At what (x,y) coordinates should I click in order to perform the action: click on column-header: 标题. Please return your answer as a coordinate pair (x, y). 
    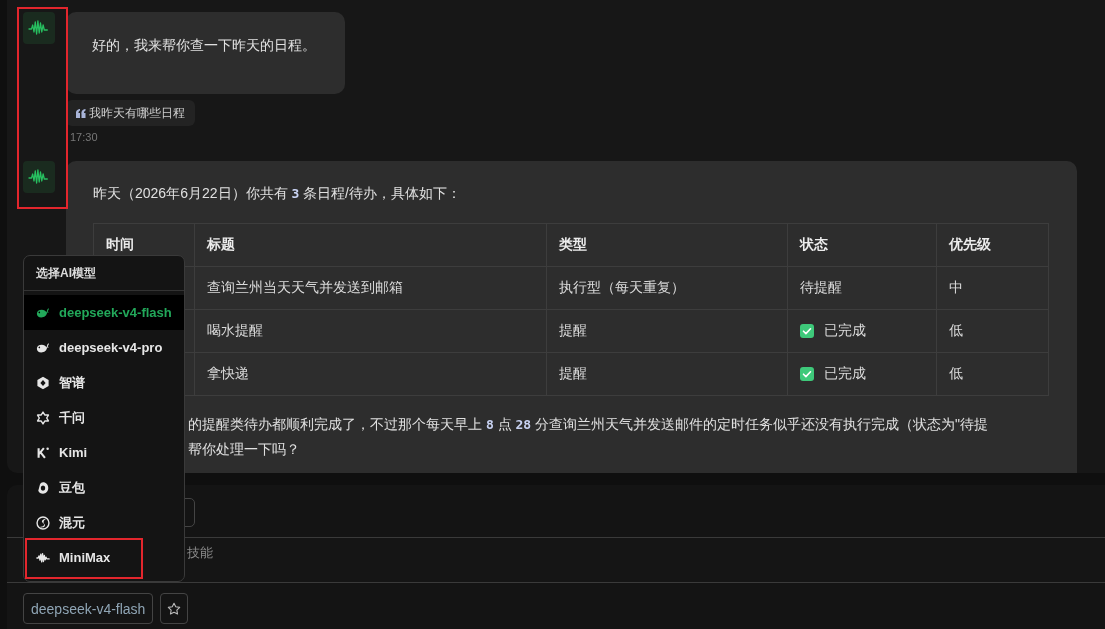
    Looking at the image, I should click on (370, 245).